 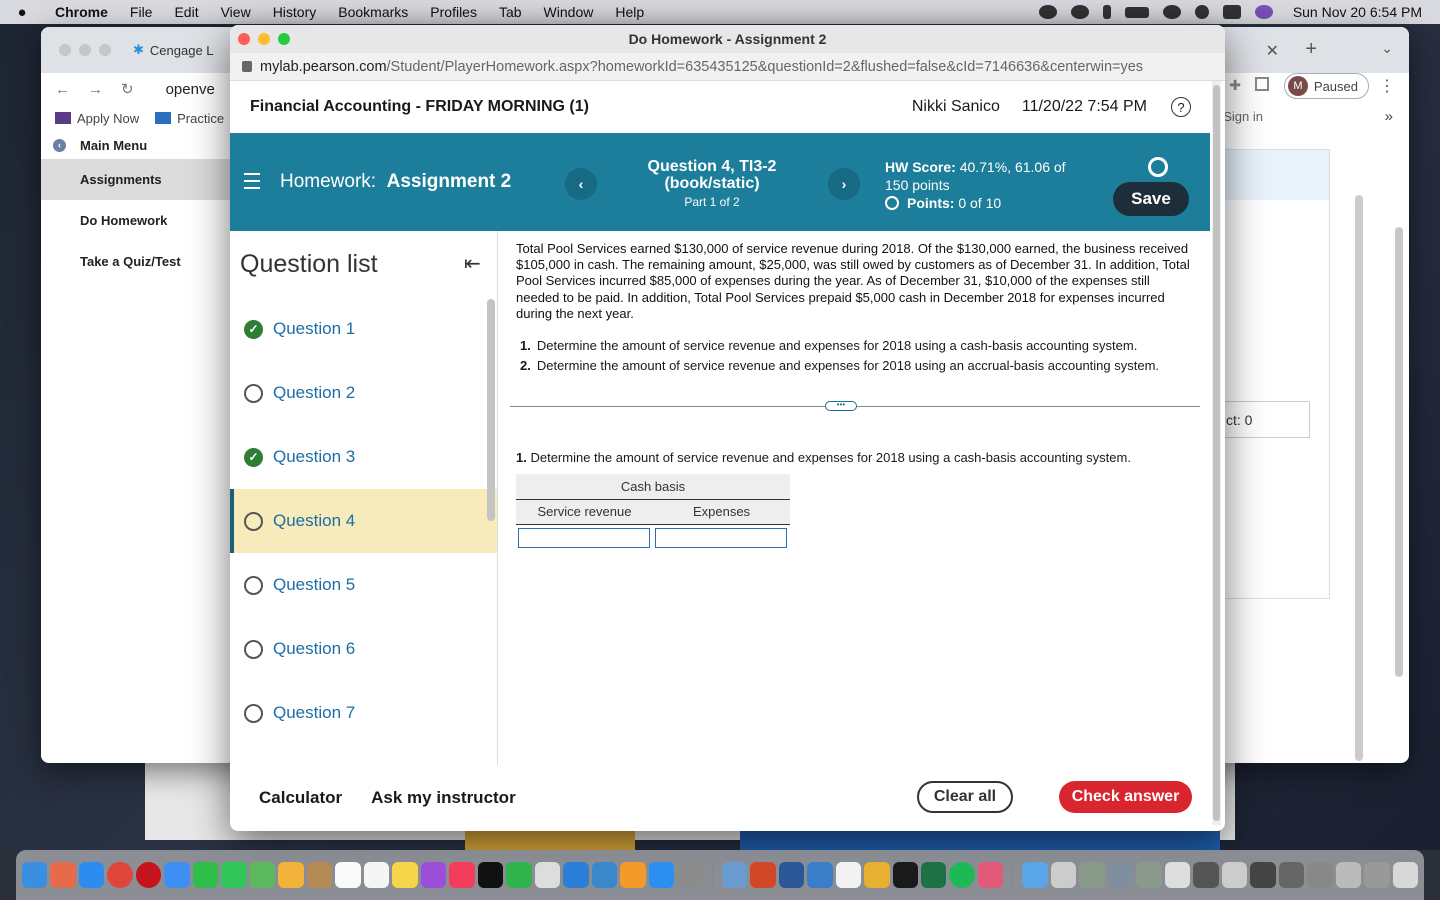 I want to click on excel-icon, so click(x=934, y=875).